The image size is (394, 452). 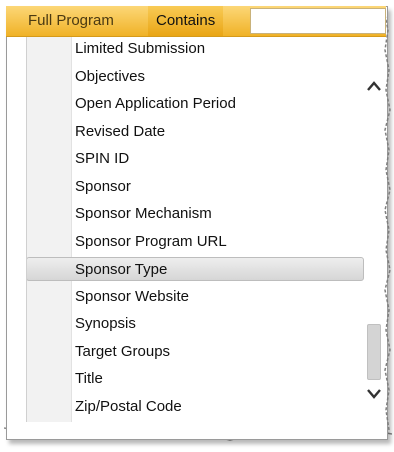 What do you see at coordinates (121, 269) in the screenshot?
I see `list-item-label: Sponsor Type` at bounding box center [121, 269].